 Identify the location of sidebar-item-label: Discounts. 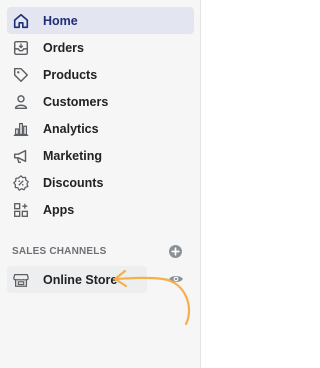
(73, 182).